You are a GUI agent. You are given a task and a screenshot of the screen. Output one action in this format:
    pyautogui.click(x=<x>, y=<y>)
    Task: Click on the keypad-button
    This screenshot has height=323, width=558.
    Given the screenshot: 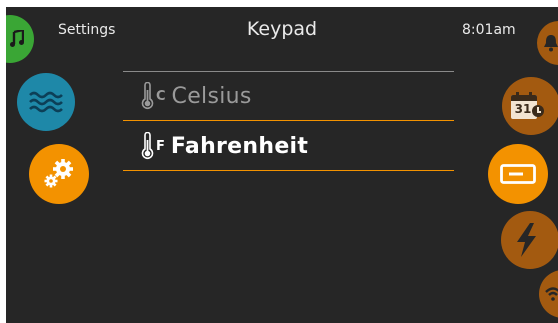 What is the action you would take?
    pyautogui.click(x=518, y=174)
    